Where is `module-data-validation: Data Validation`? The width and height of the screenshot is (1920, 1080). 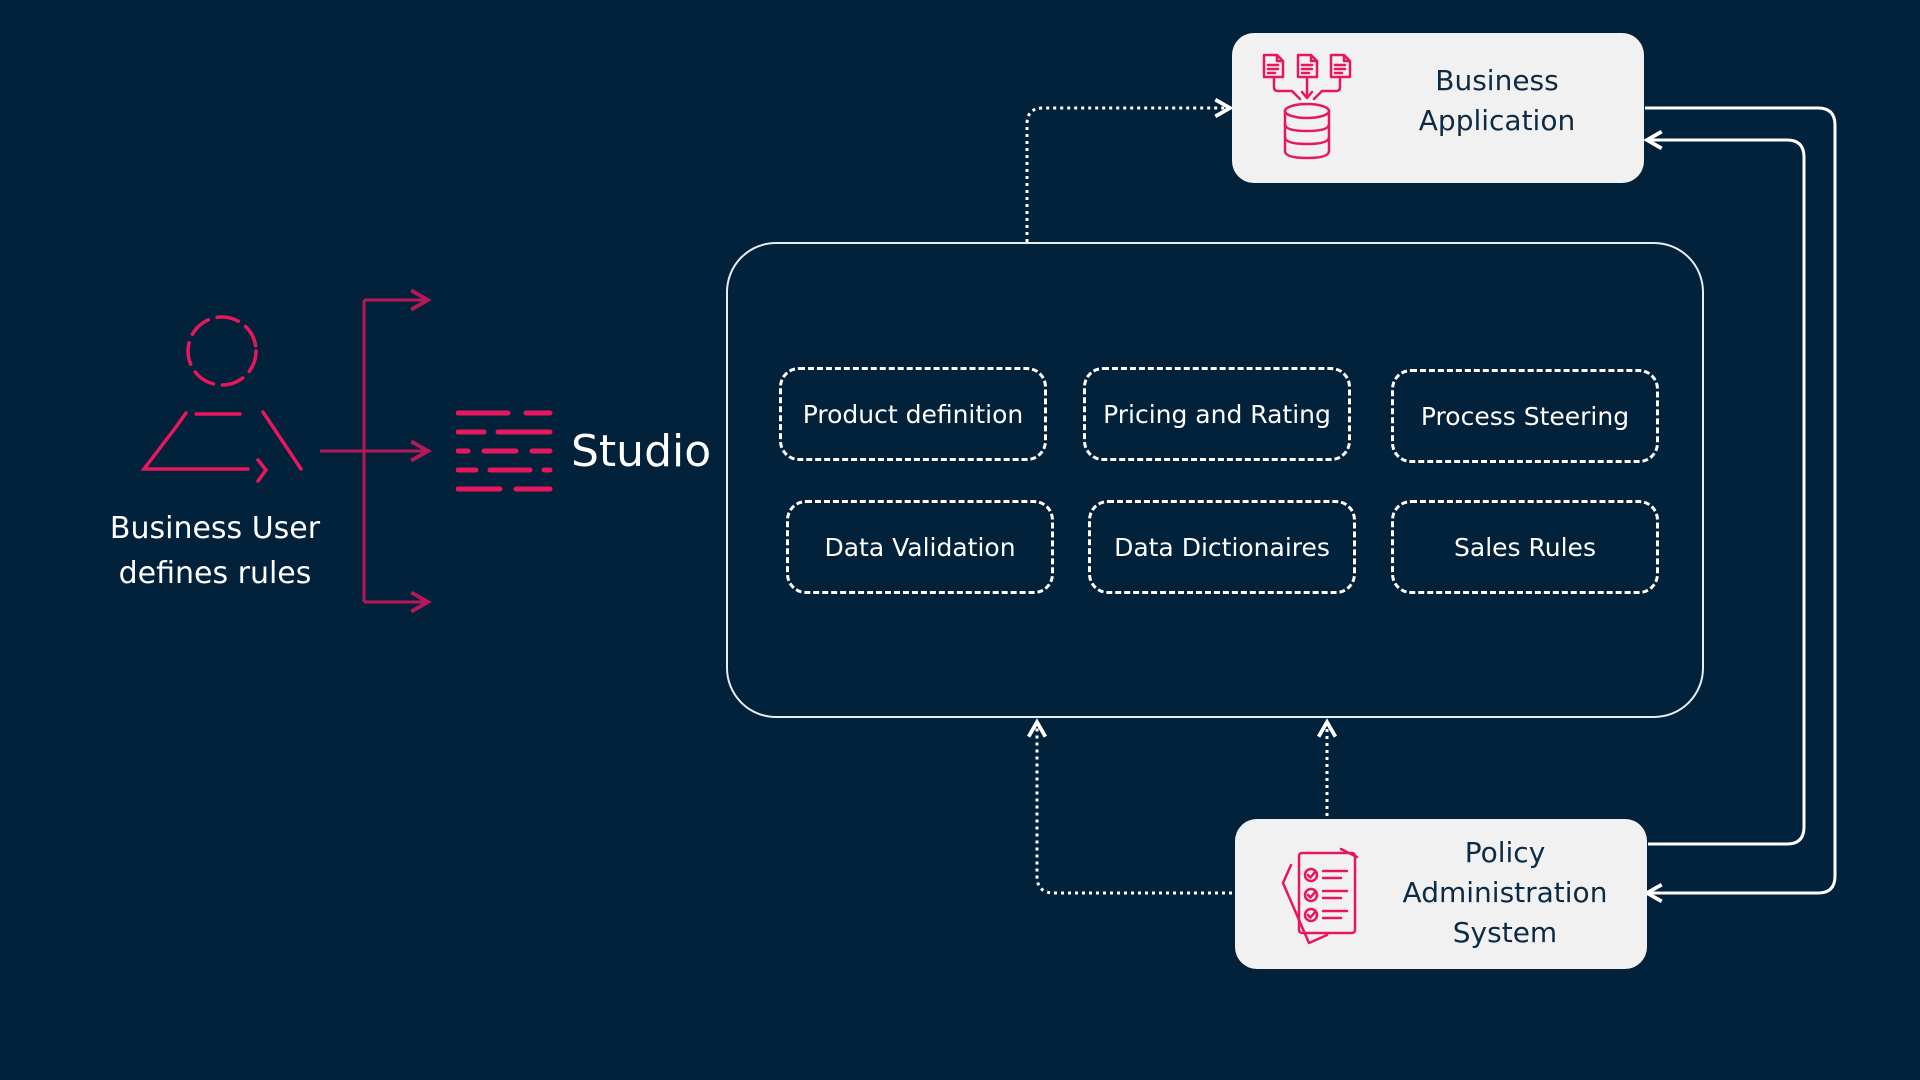 module-data-validation: Data Validation is located at coordinates (920, 547).